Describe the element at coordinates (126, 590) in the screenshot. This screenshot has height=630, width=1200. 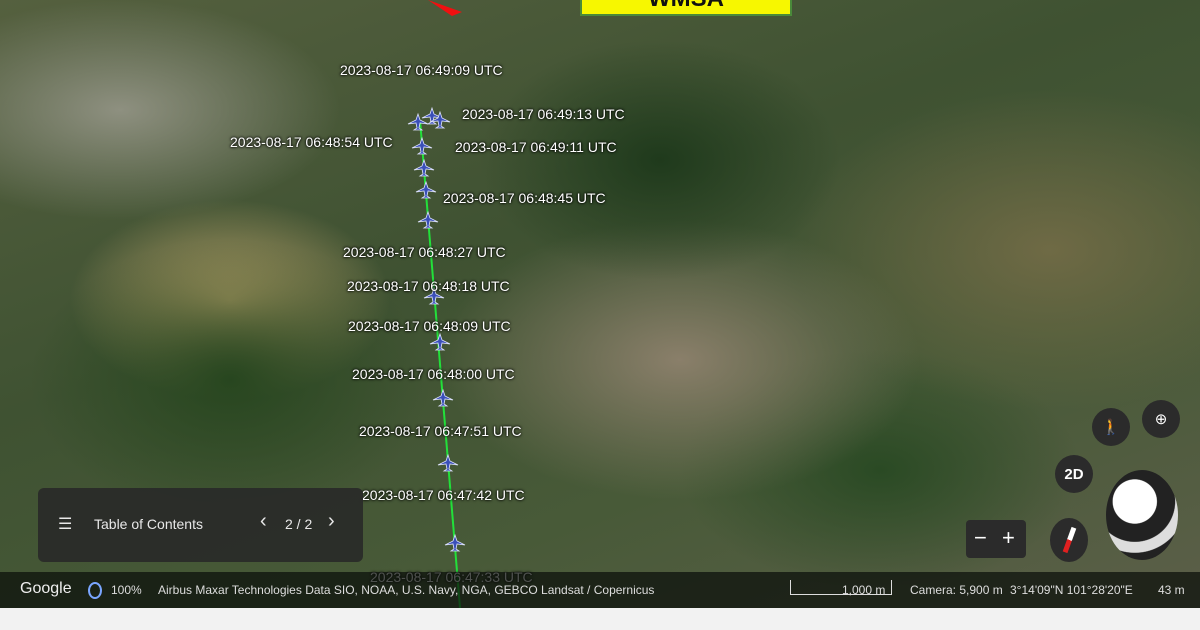
I see `load-percent: 100%` at that location.